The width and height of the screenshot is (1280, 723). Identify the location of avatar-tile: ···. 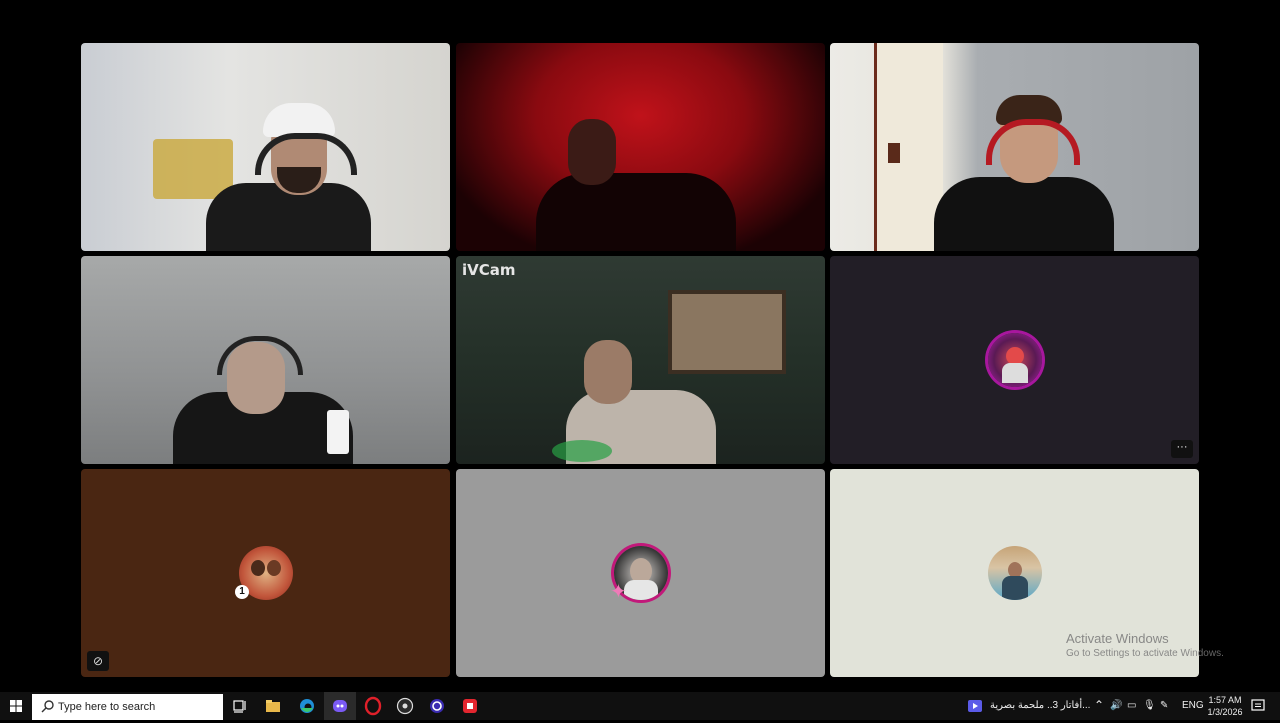
(1014, 360).